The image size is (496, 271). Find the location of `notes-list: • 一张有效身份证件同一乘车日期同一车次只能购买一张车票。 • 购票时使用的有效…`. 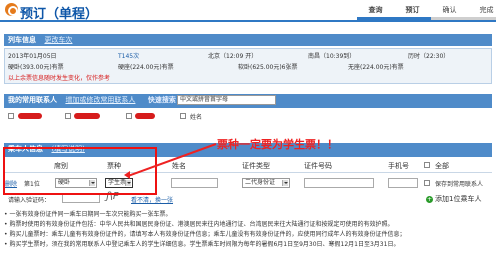

notes-list: • 一张有效身份证件同一乘车日期同一车次只能购买一张车票。 • 购票时使用的有效… is located at coordinates (248, 230).